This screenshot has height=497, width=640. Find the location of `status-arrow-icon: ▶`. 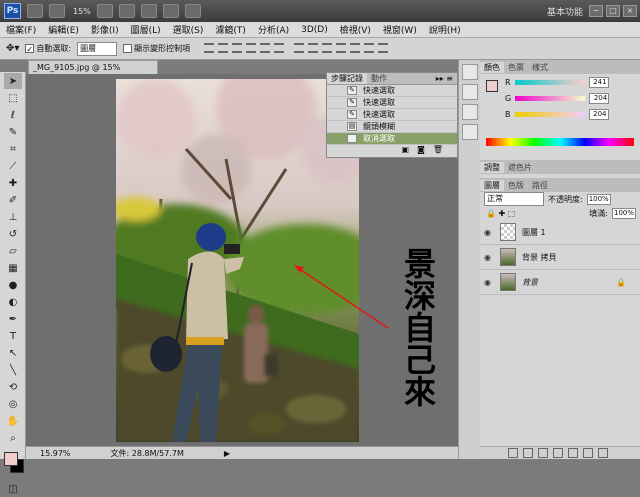

status-arrow-icon: ▶ is located at coordinates (227, 453).